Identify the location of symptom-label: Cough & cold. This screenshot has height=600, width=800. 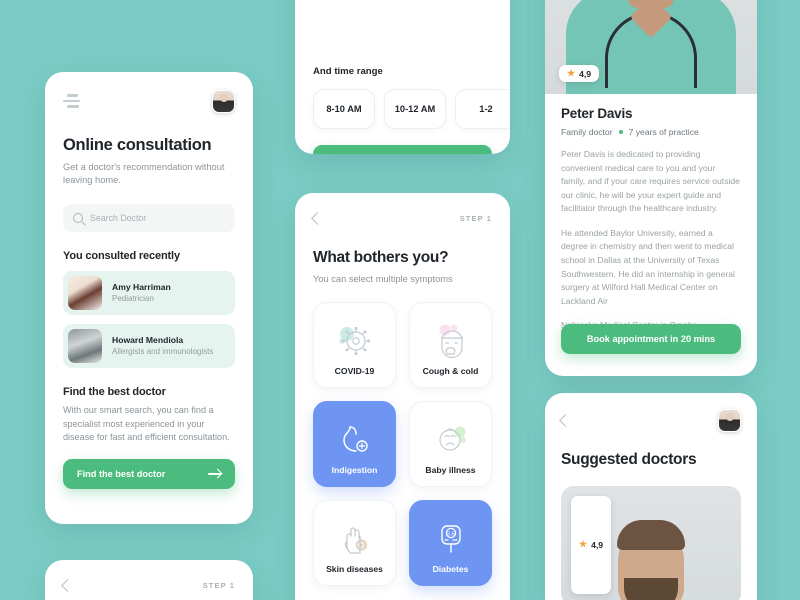
(450, 371).